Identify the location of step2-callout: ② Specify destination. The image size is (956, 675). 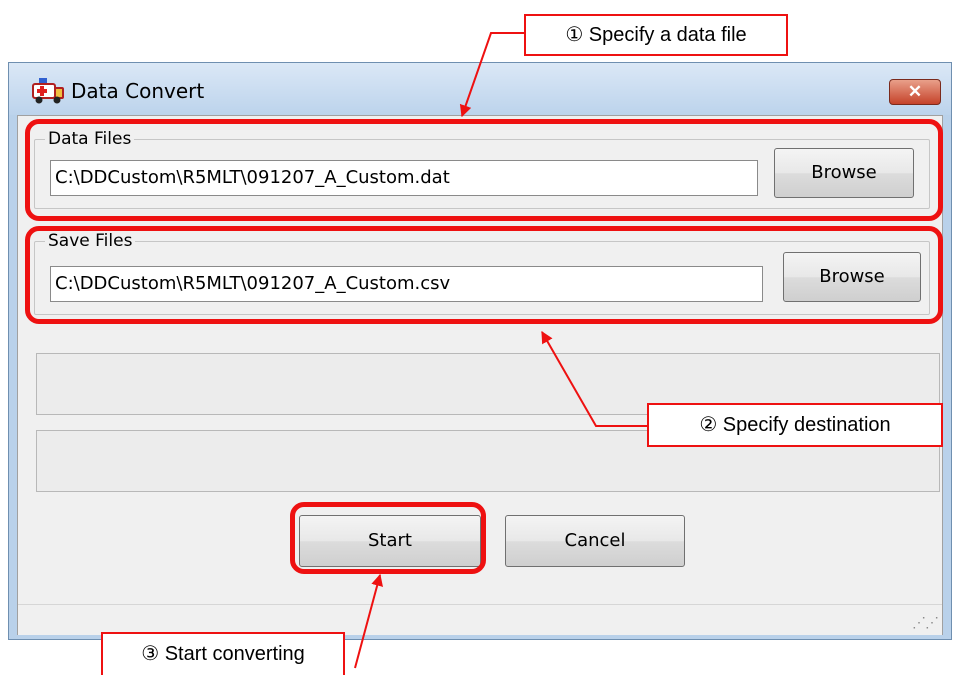
(795, 425).